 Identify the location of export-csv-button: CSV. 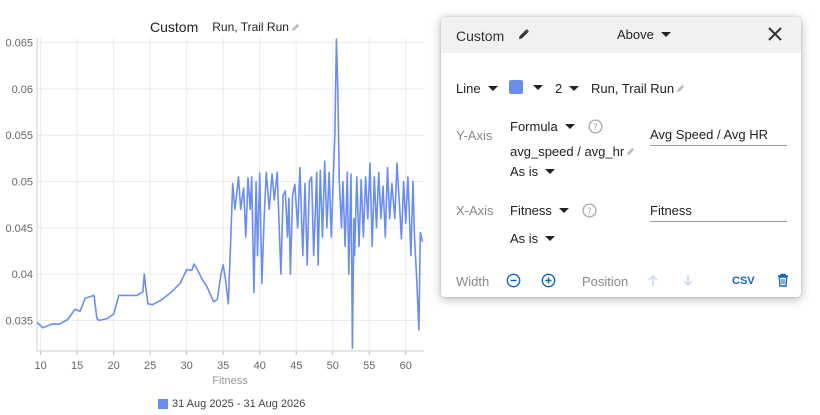
(743, 281).